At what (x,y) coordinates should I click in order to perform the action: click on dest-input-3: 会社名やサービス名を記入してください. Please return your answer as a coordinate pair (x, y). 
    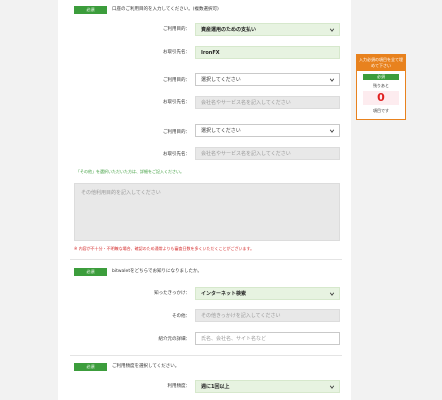
    Looking at the image, I should click on (267, 153).